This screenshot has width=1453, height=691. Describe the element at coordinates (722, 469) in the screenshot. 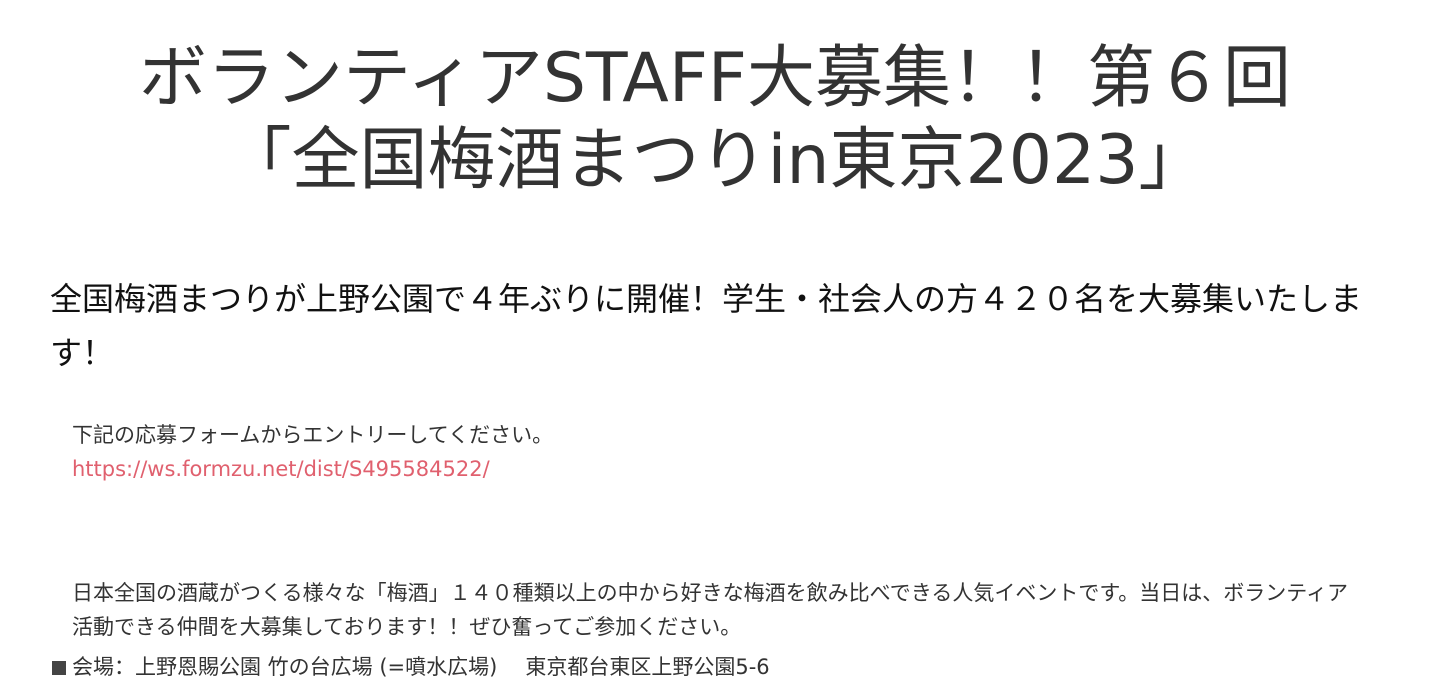

I see `application-form-link: https://ws.formzu.net/dist/S495584522/` at that location.